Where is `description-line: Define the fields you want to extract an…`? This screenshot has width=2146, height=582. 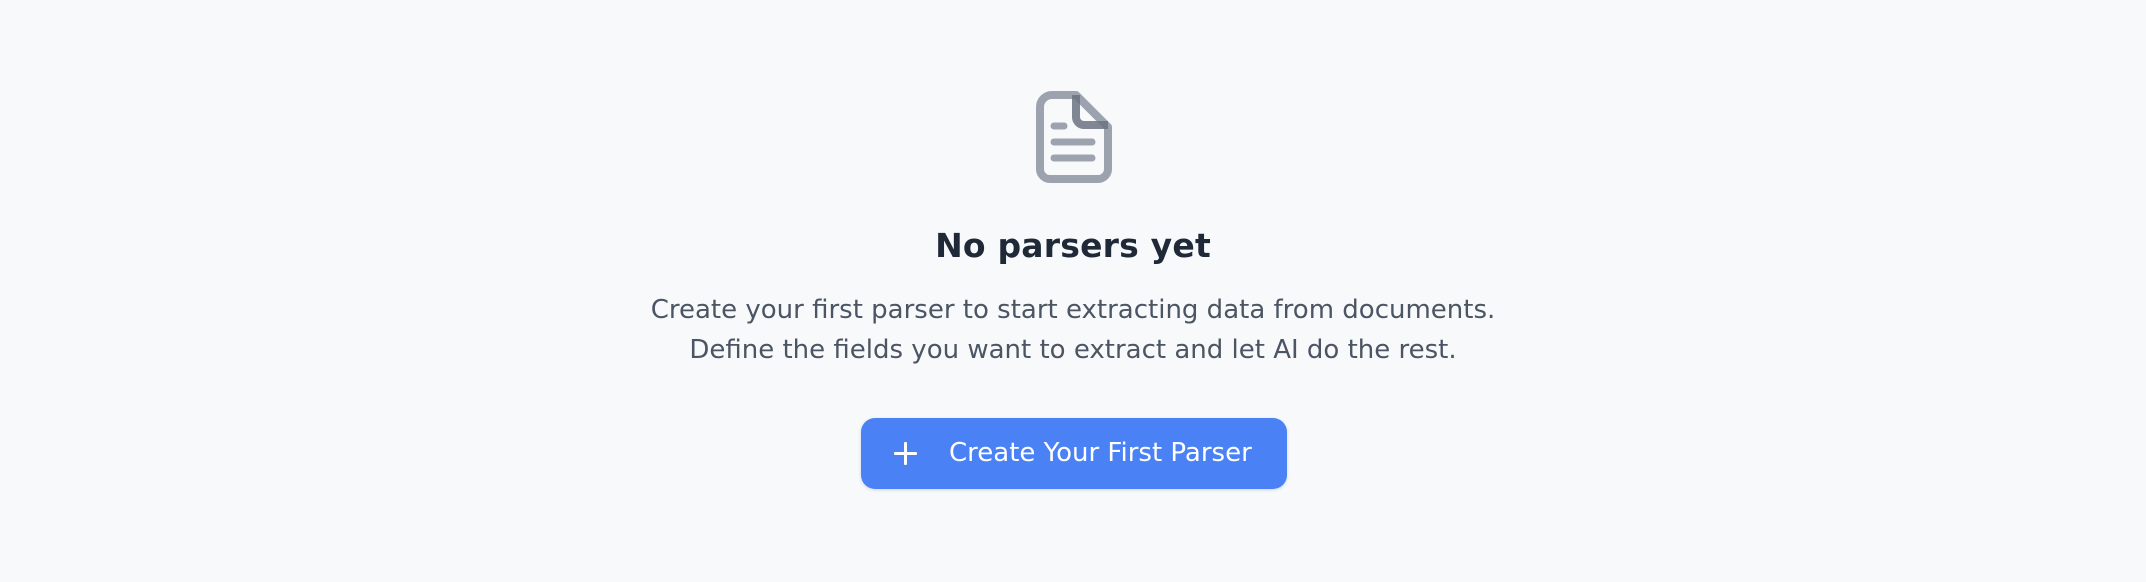
description-line: Define the fields you want to extract an… is located at coordinates (1073, 350).